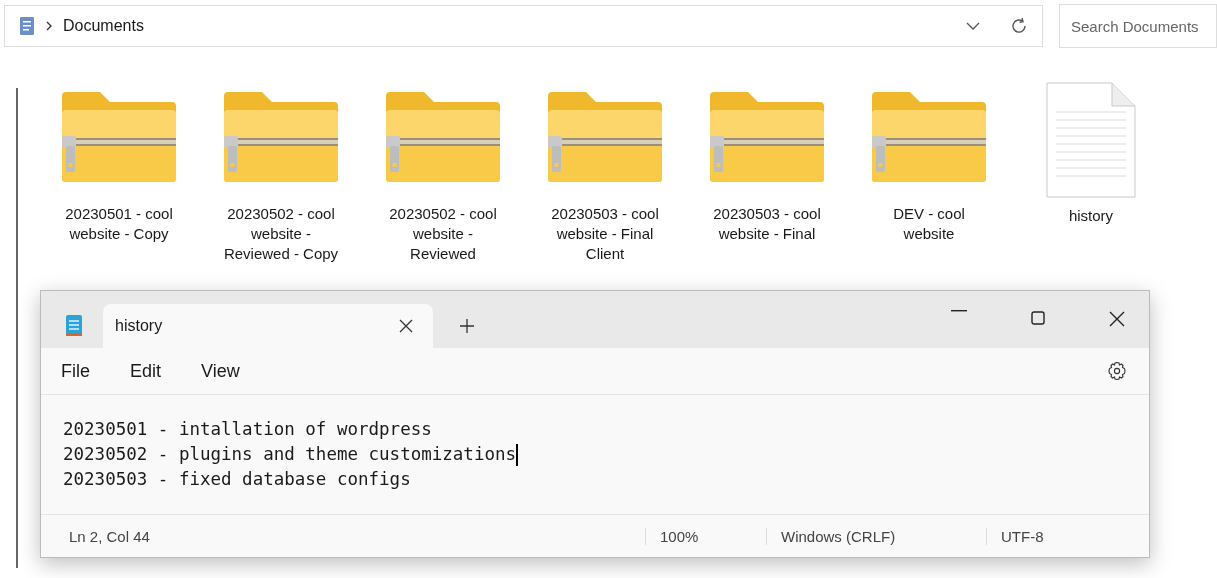  I want to click on menu-item: File, so click(75, 371).